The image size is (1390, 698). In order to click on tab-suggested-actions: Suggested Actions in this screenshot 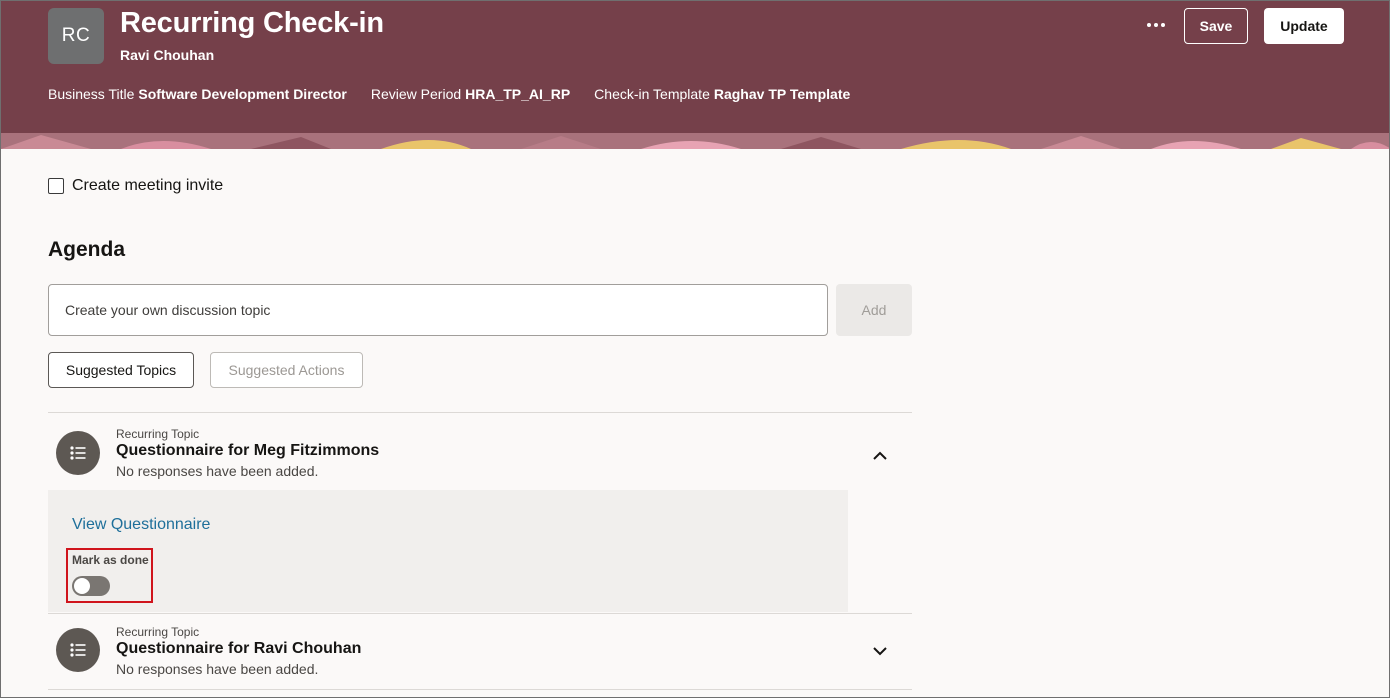, I will do `click(286, 370)`.